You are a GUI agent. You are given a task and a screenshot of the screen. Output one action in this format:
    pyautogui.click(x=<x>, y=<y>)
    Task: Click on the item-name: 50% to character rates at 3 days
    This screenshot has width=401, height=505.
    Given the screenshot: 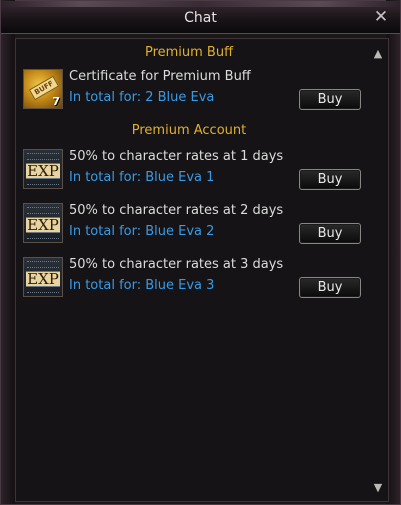 What is the action you would take?
    pyautogui.click(x=176, y=264)
    